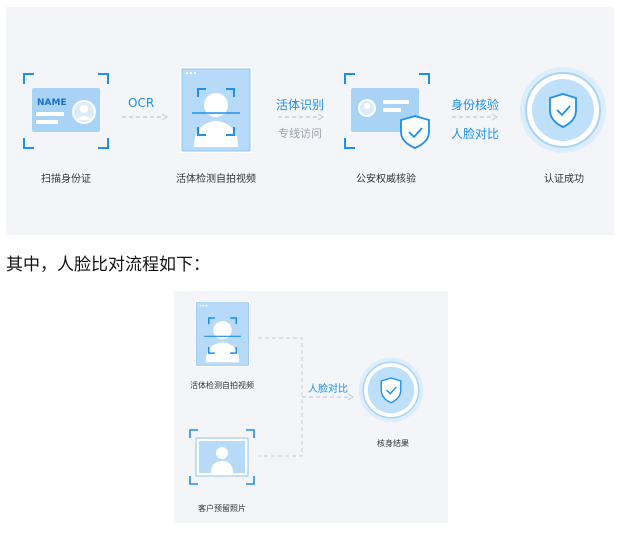  Describe the element at coordinates (475, 134) in the screenshot. I see `connector-label-face-compare: 人脸对比` at that location.